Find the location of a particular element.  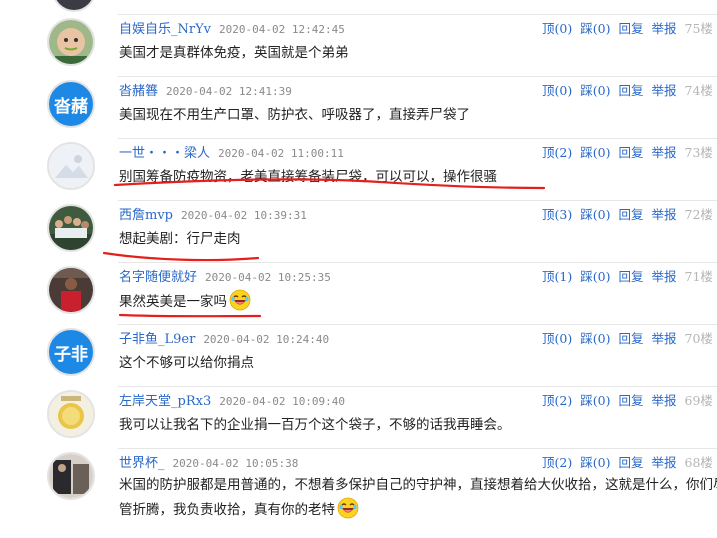

user-avatar: 子非 is located at coordinates (71, 352).